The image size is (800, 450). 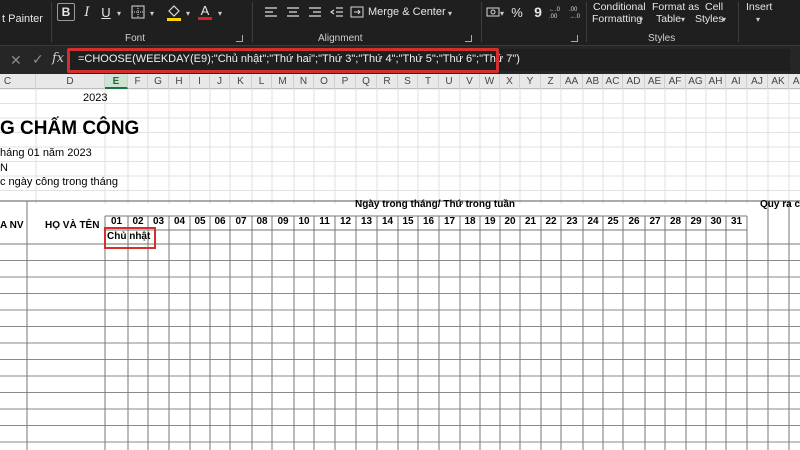 What do you see at coordinates (241, 81) in the screenshot?
I see `column-header-k: K` at bounding box center [241, 81].